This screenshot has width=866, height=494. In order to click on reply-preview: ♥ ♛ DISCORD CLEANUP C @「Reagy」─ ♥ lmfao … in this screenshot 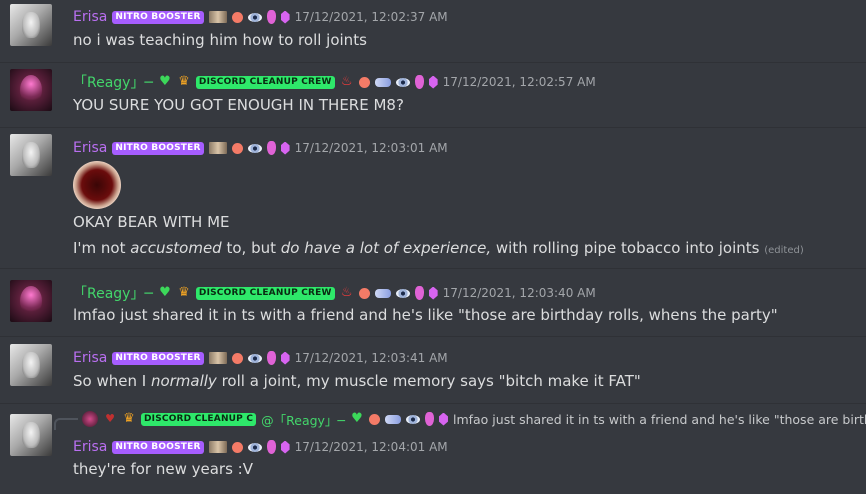, I will do `click(474, 419)`.